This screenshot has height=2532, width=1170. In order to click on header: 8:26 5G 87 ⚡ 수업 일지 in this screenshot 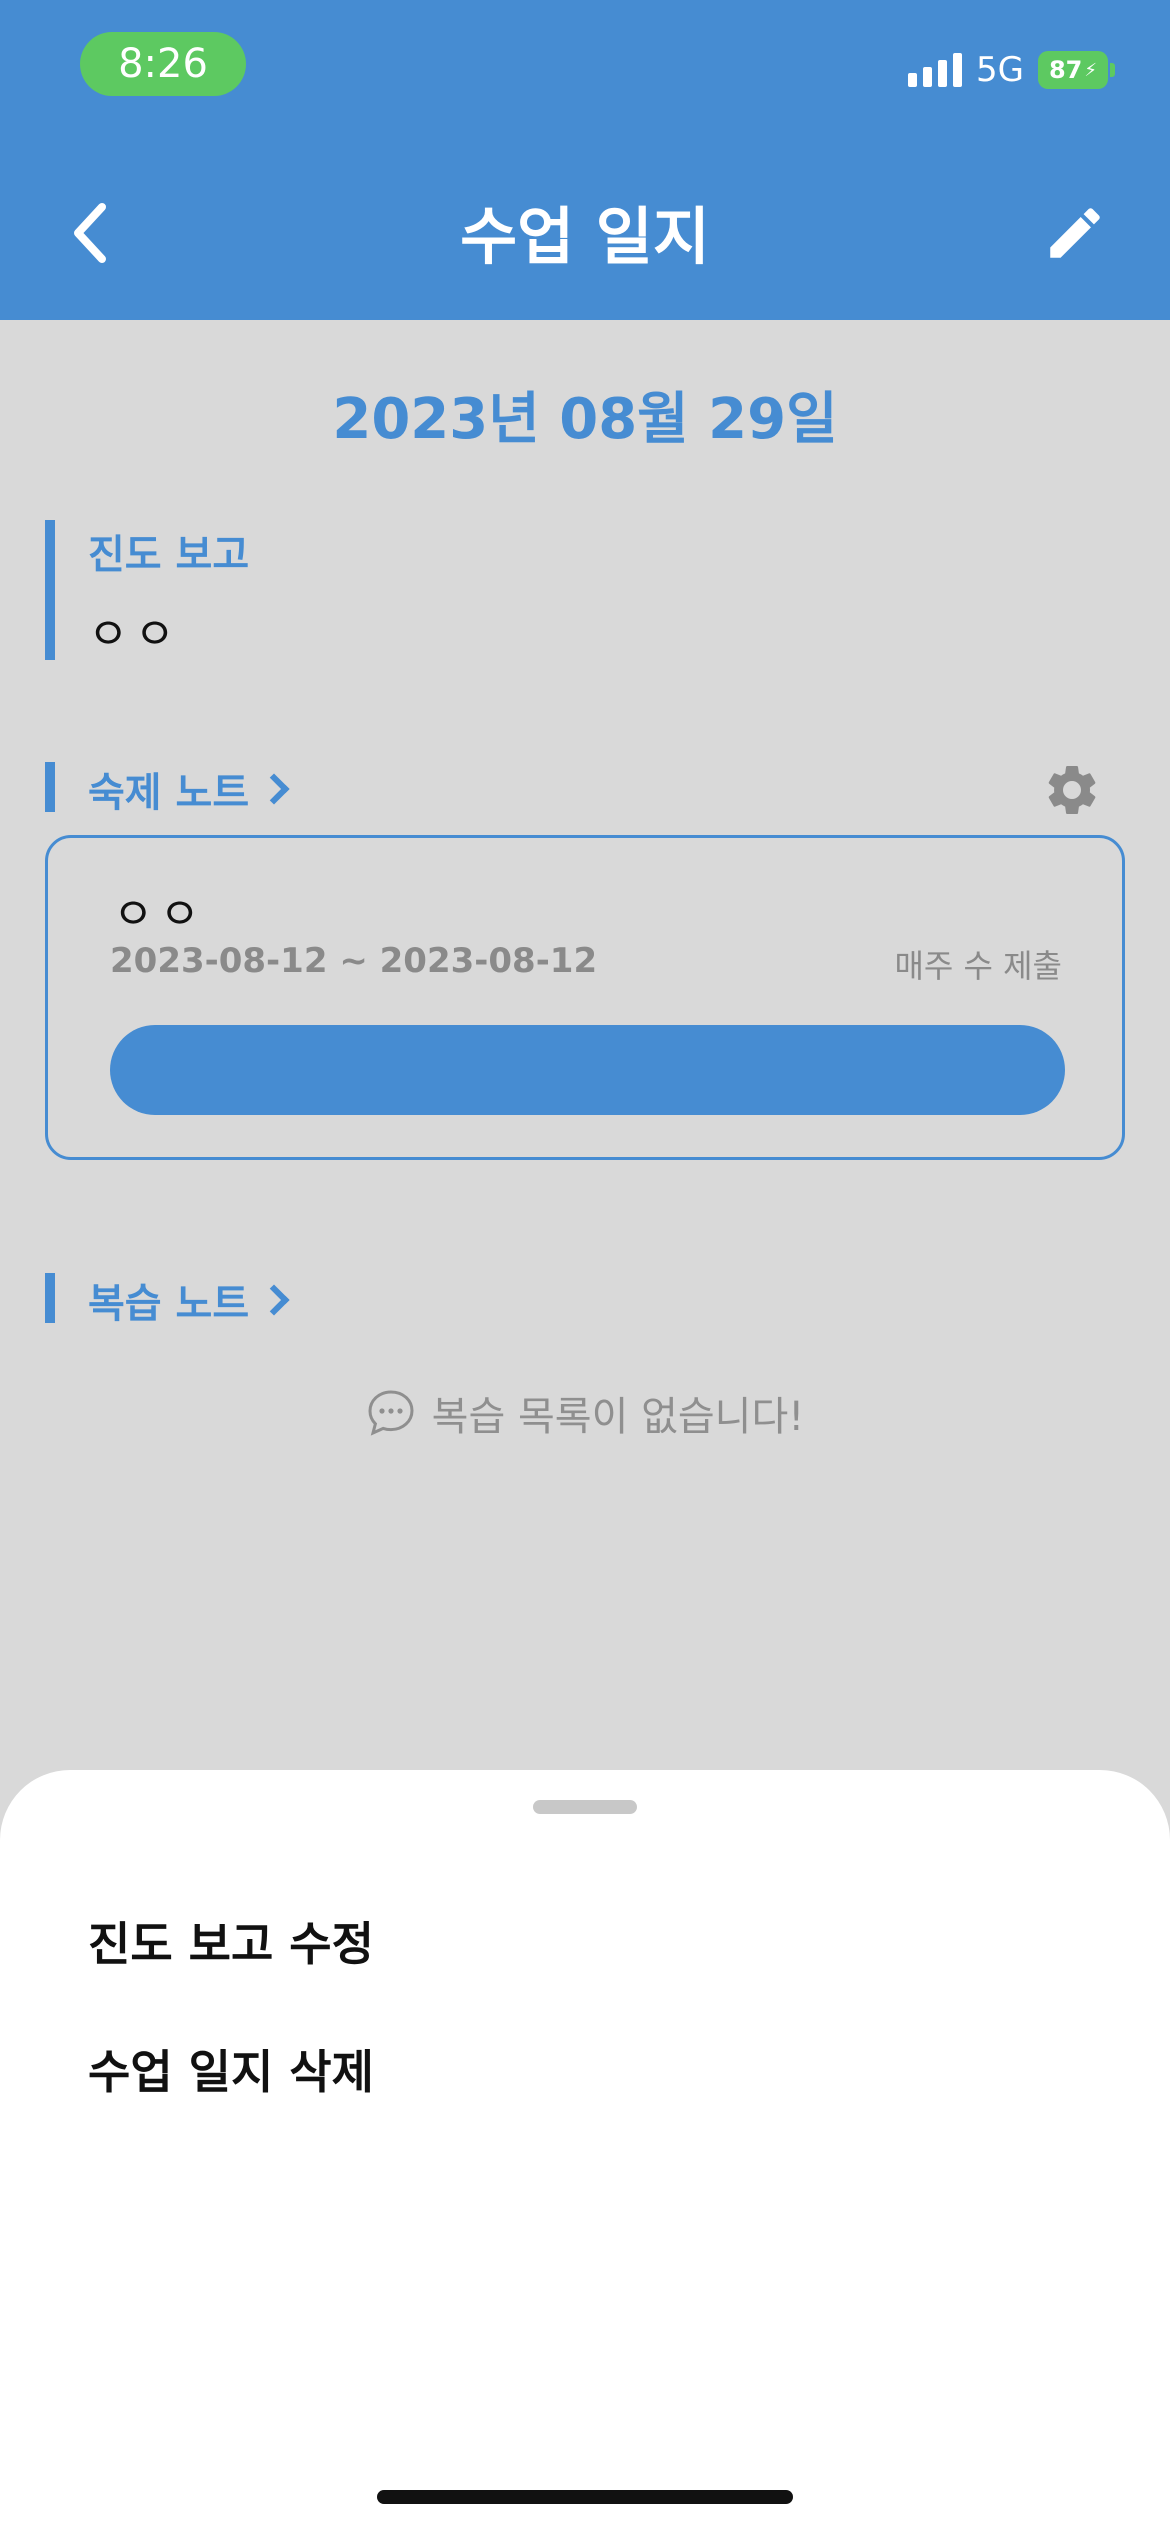, I will do `click(585, 160)`.